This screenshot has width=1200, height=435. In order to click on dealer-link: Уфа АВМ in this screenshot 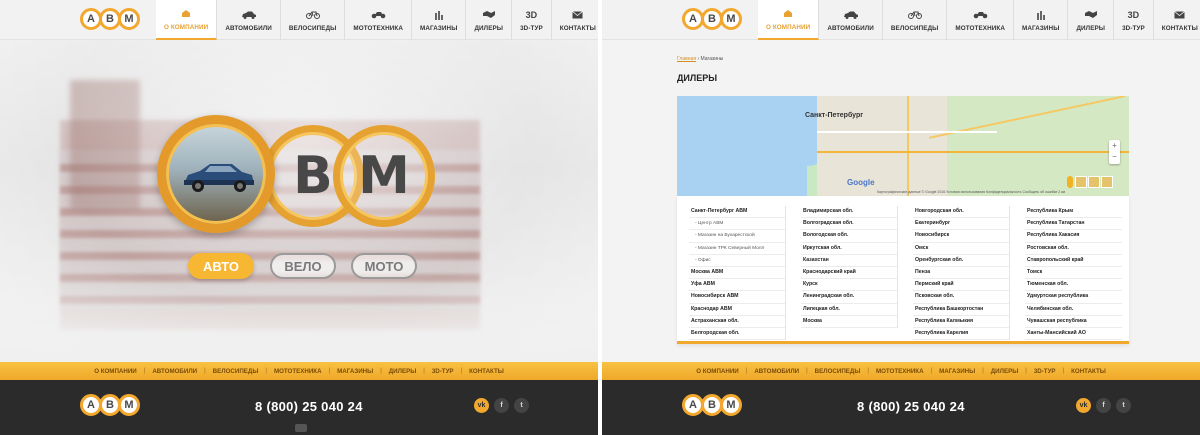, I will do `click(737, 285)`.